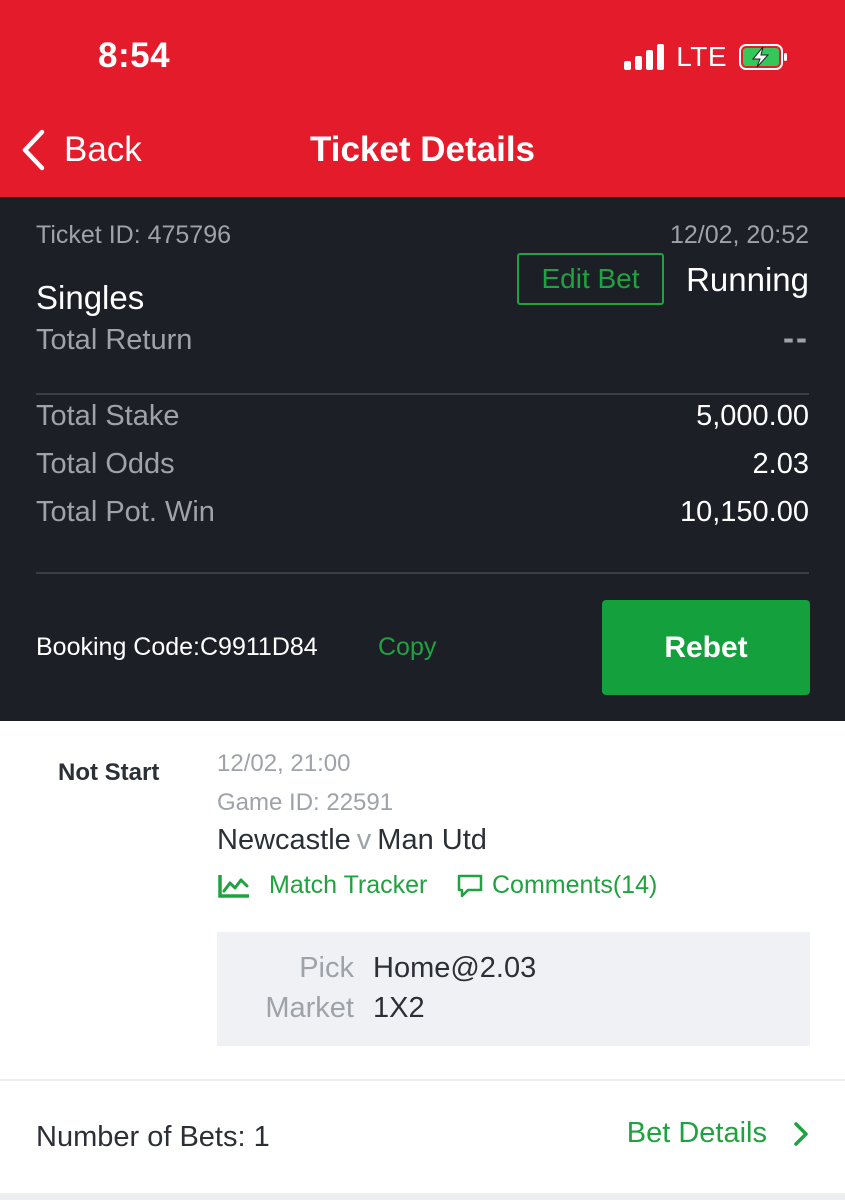 Image resolution: width=845 pixels, height=1200 pixels. What do you see at coordinates (644, 57) in the screenshot?
I see `signal-icon` at bounding box center [644, 57].